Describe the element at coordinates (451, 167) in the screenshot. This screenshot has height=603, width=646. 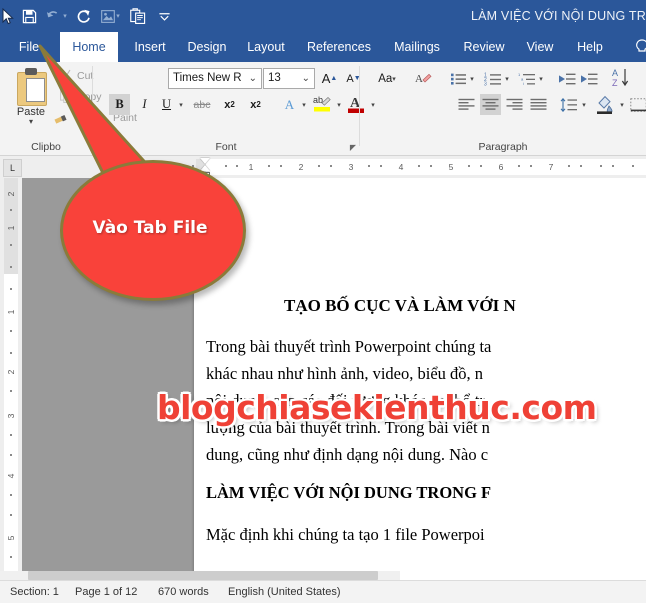
I see `ruler-tick-5: 5` at that location.